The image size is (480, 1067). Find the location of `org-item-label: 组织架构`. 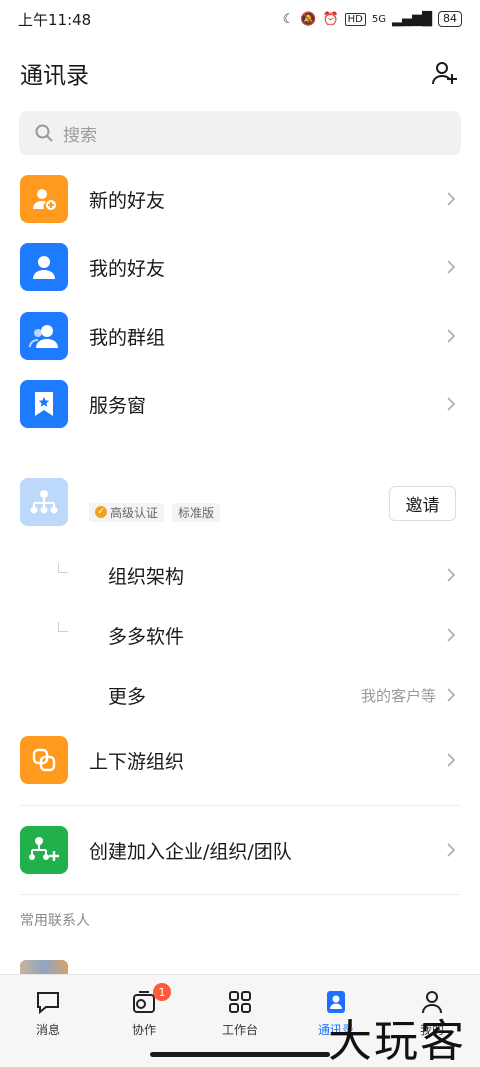

org-item-label: 组织架构 is located at coordinates (146, 576).